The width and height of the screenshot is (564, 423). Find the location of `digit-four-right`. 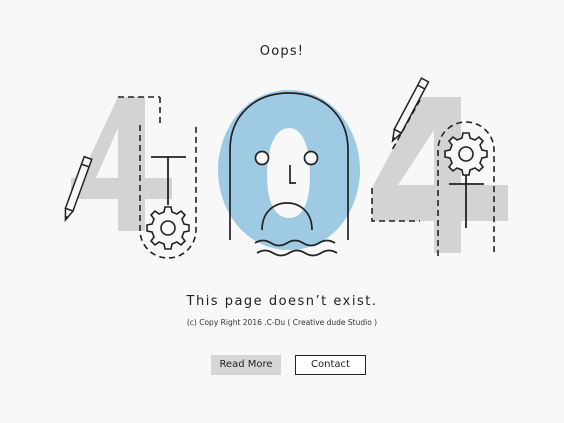

digit-four-right is located at coordinates (439, 175).